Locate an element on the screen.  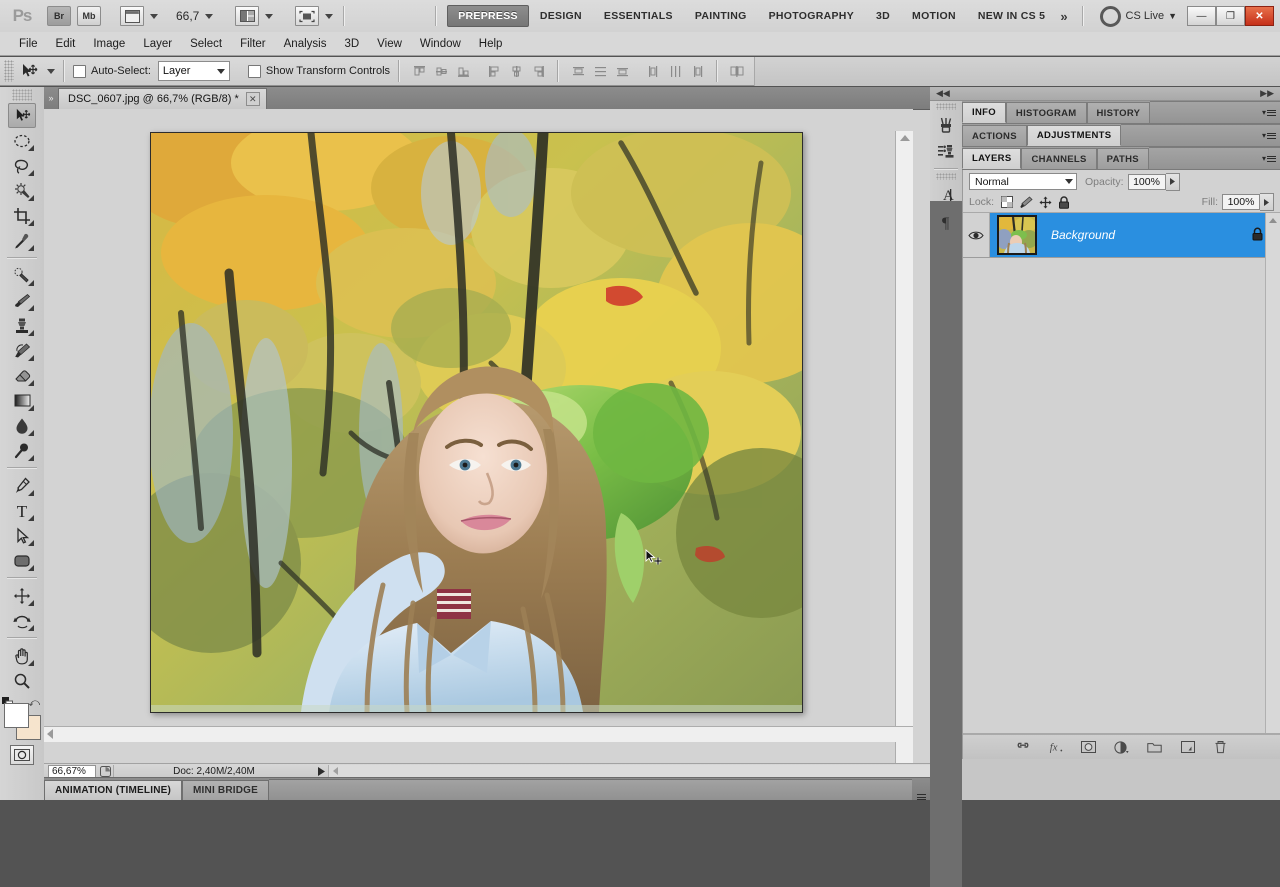
tab-paths: PATHS is located at coordinates (1122, 158).